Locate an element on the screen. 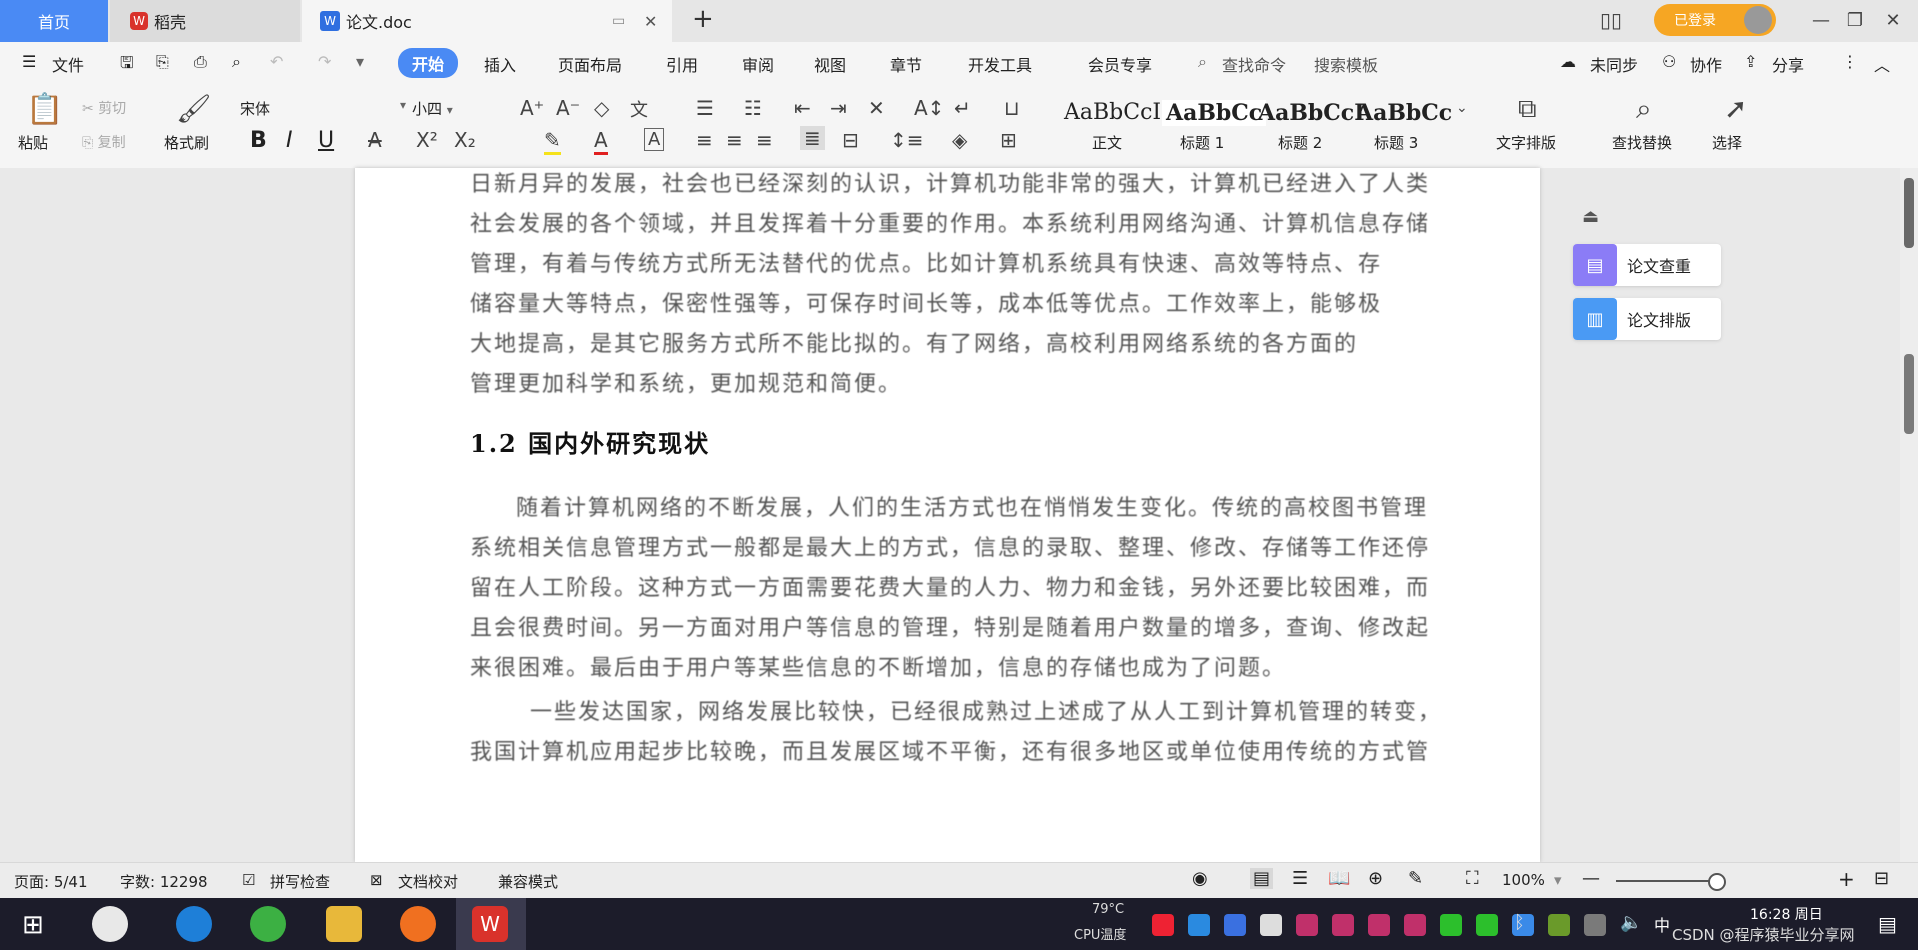 This screenshot has width=1918, height=950. styles-more-icon: ⌄ is located at coordinates (1462, 108).